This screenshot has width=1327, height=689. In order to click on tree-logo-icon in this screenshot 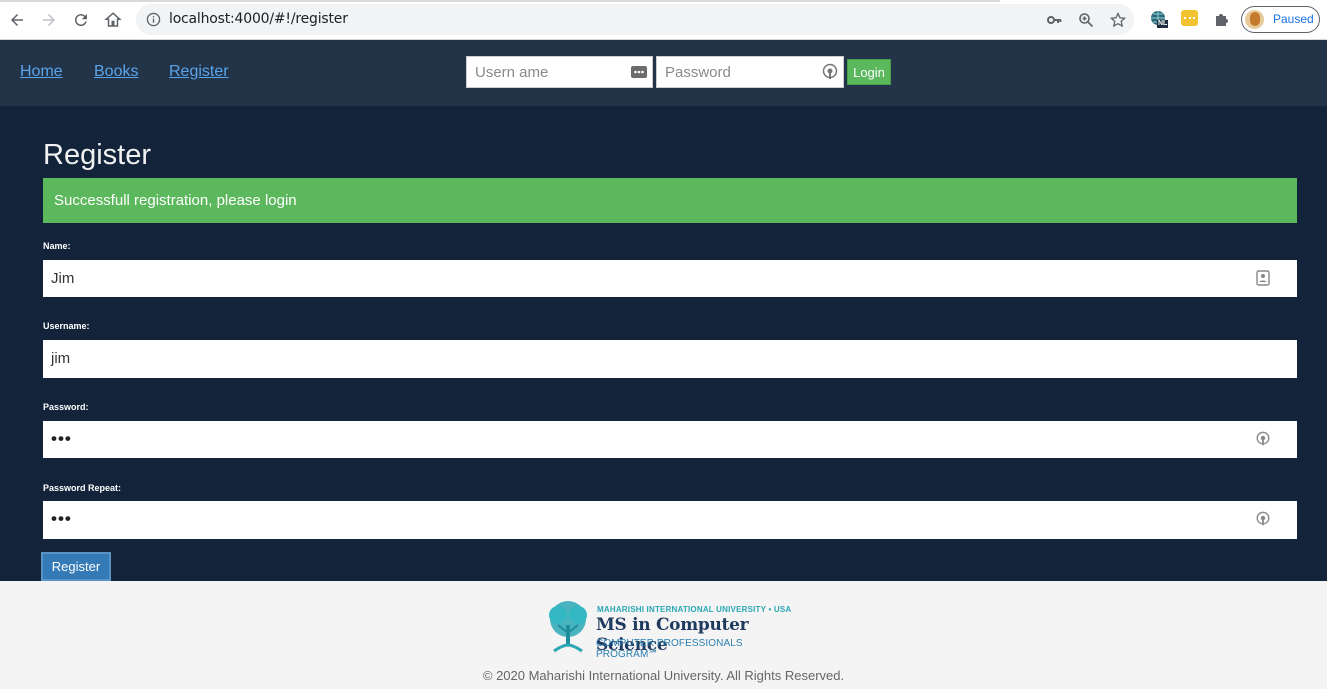, I will do `click(568, 627)`.